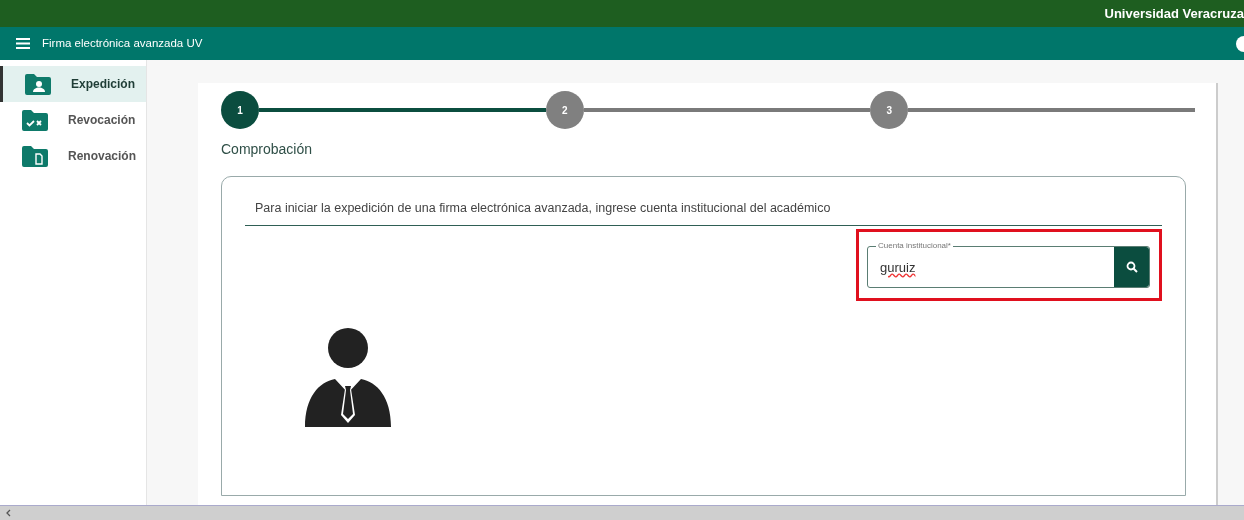 This screenshot has height=520, width=1244. Describe the element at coordinates (73, 84) in the screenshot. I see `sidebar-item: Expedición` at that location.